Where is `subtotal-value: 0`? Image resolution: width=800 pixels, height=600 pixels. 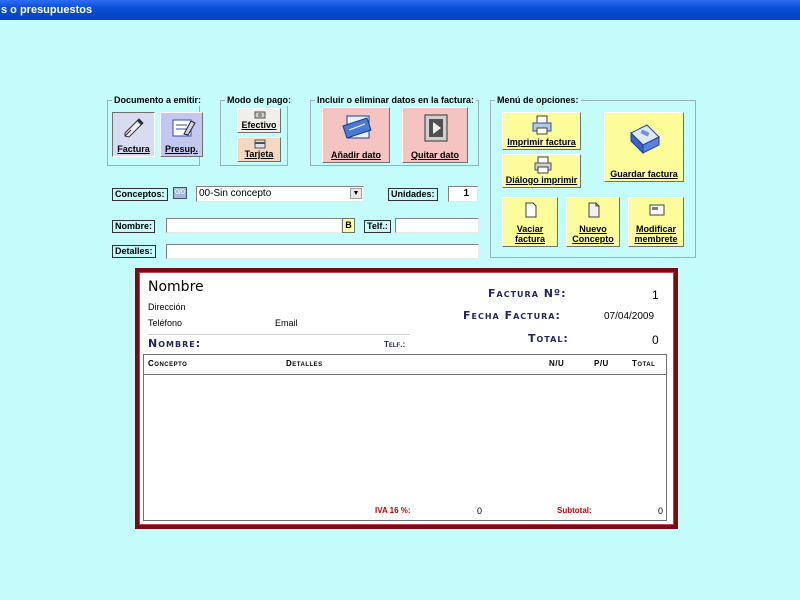 subtotal-value: 0 is located at coordinates (661, 511).